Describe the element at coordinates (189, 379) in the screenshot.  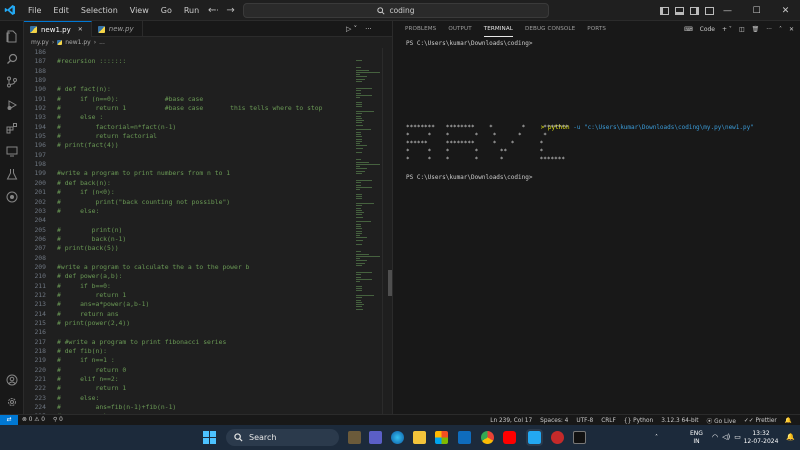
I see `code-line: 221 # elif n==2:` at that location.